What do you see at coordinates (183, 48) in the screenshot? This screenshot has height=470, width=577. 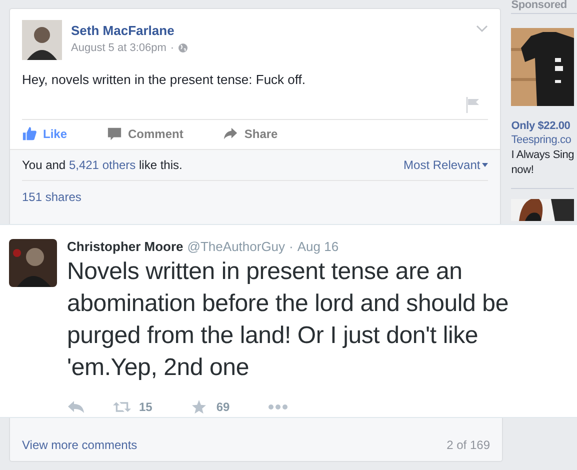 I see `globe-icon` at bounding box center [183, 48].